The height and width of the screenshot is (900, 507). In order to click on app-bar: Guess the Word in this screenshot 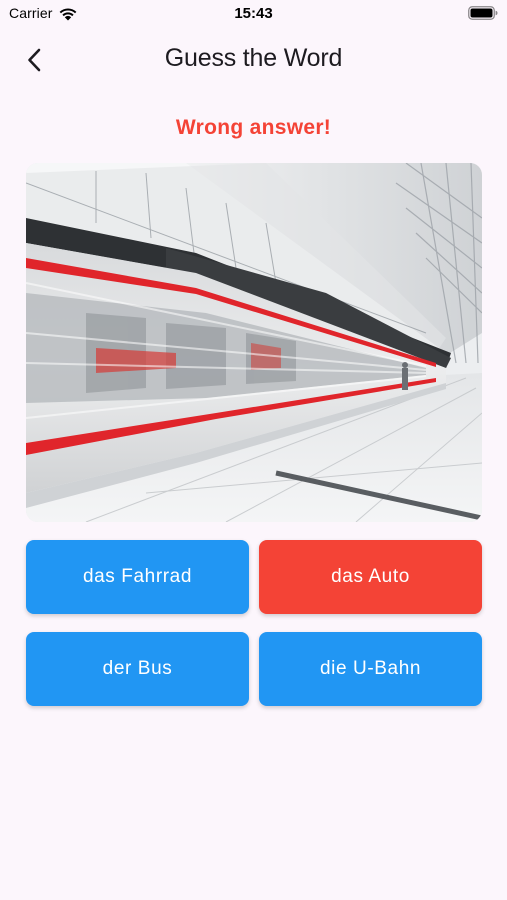, I will do `click(253, 60)`.